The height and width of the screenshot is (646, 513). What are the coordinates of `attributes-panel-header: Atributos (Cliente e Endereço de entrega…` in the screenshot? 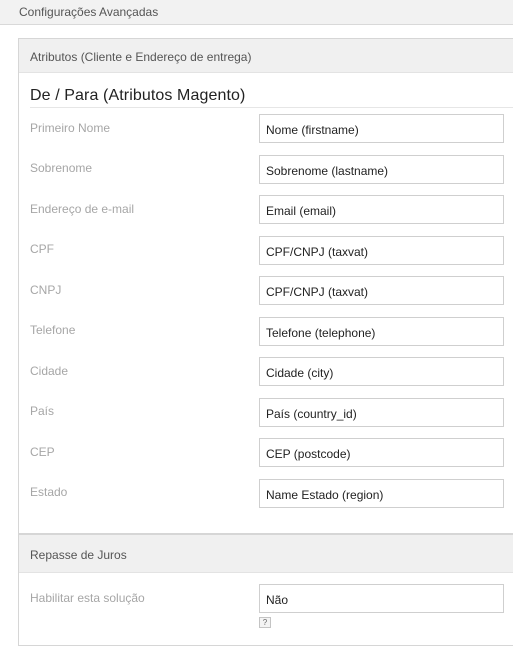 It's located at (266, 56).